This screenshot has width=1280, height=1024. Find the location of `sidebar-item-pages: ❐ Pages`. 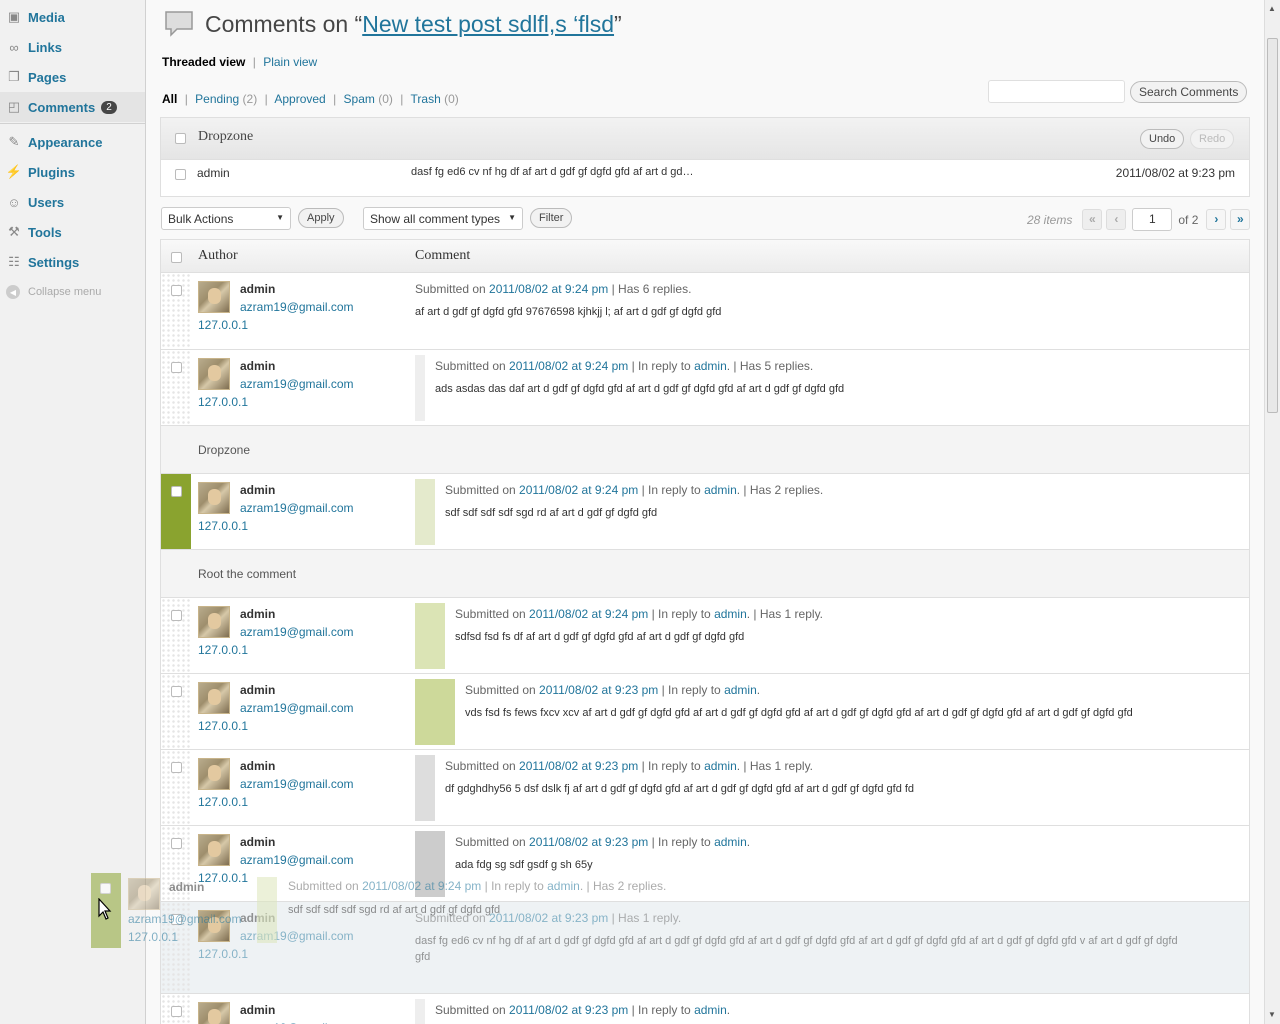

sidebar-item-pages: ❐ Pages is located at coordinates (72, 77).